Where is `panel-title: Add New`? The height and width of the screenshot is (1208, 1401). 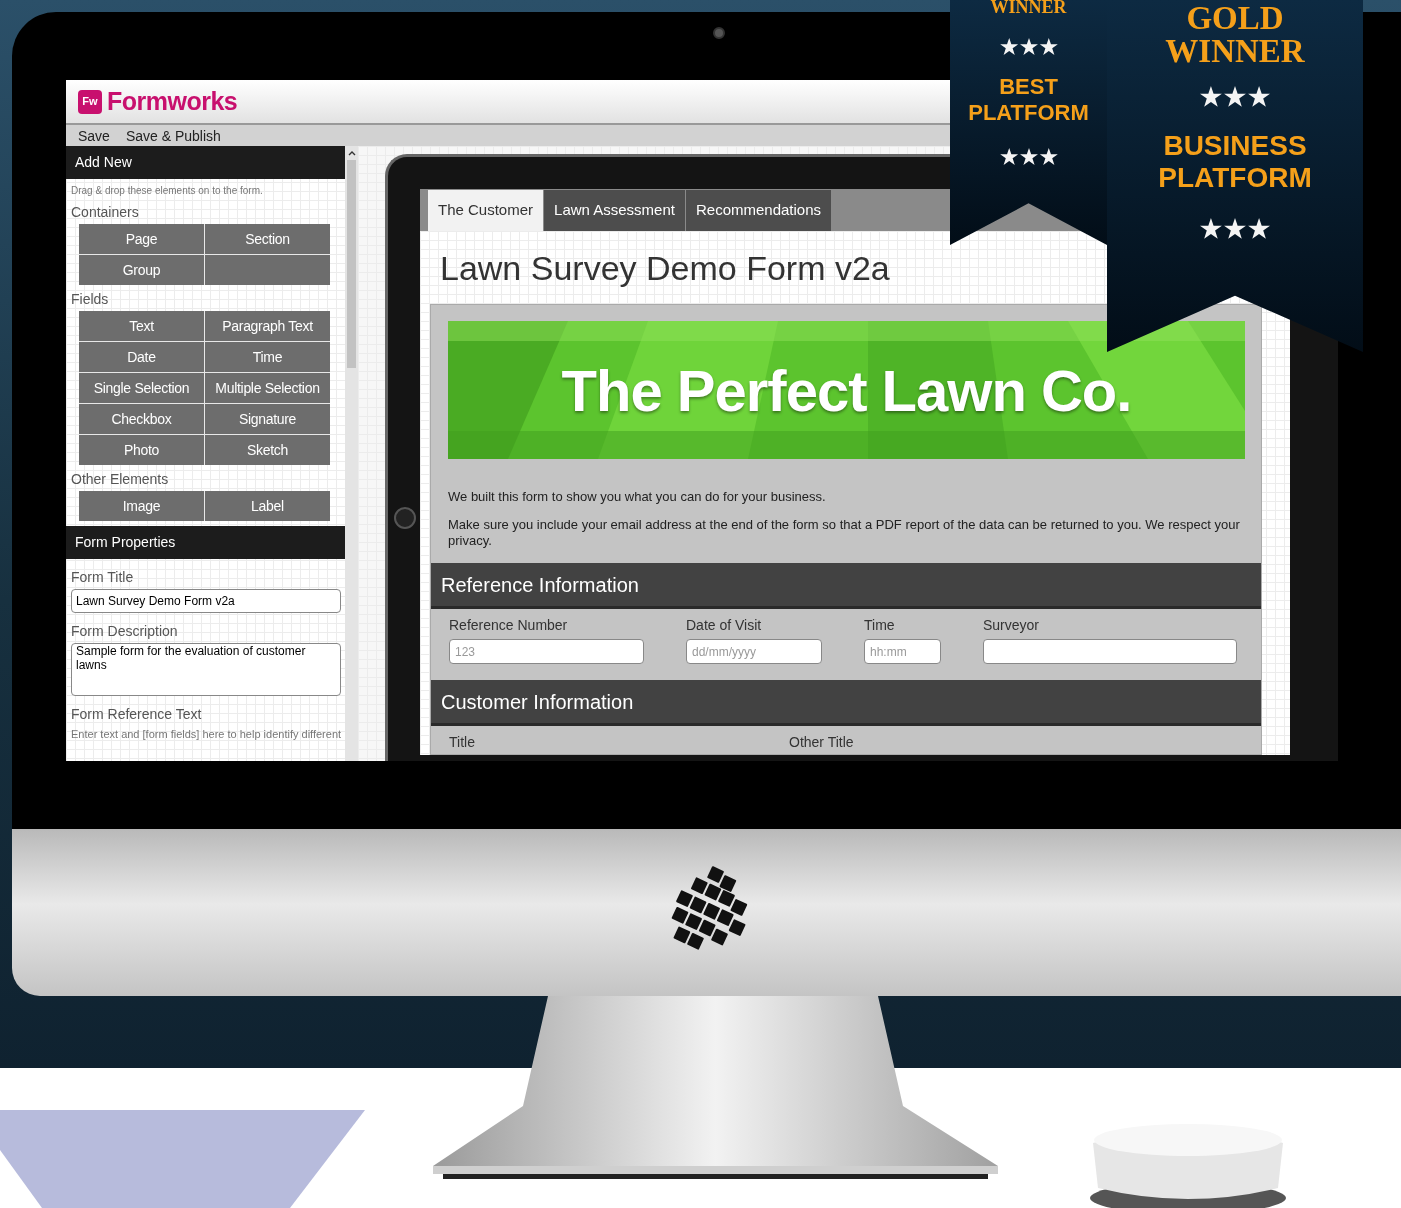
panel-title: Add New is located at coordinates (103, 162).